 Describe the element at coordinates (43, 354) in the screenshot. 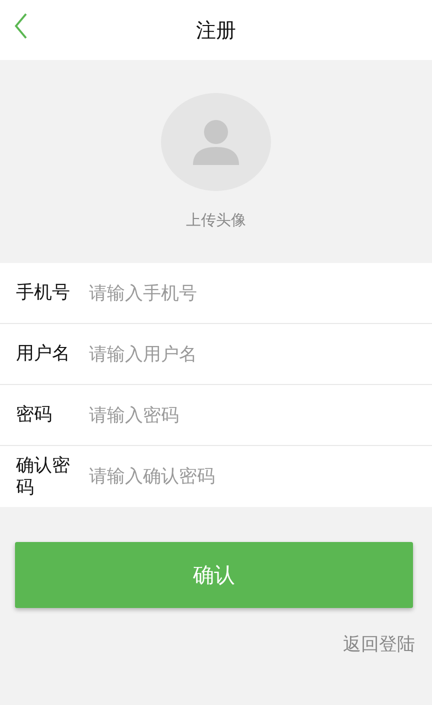

I see `field-label: 用户名` at that location.